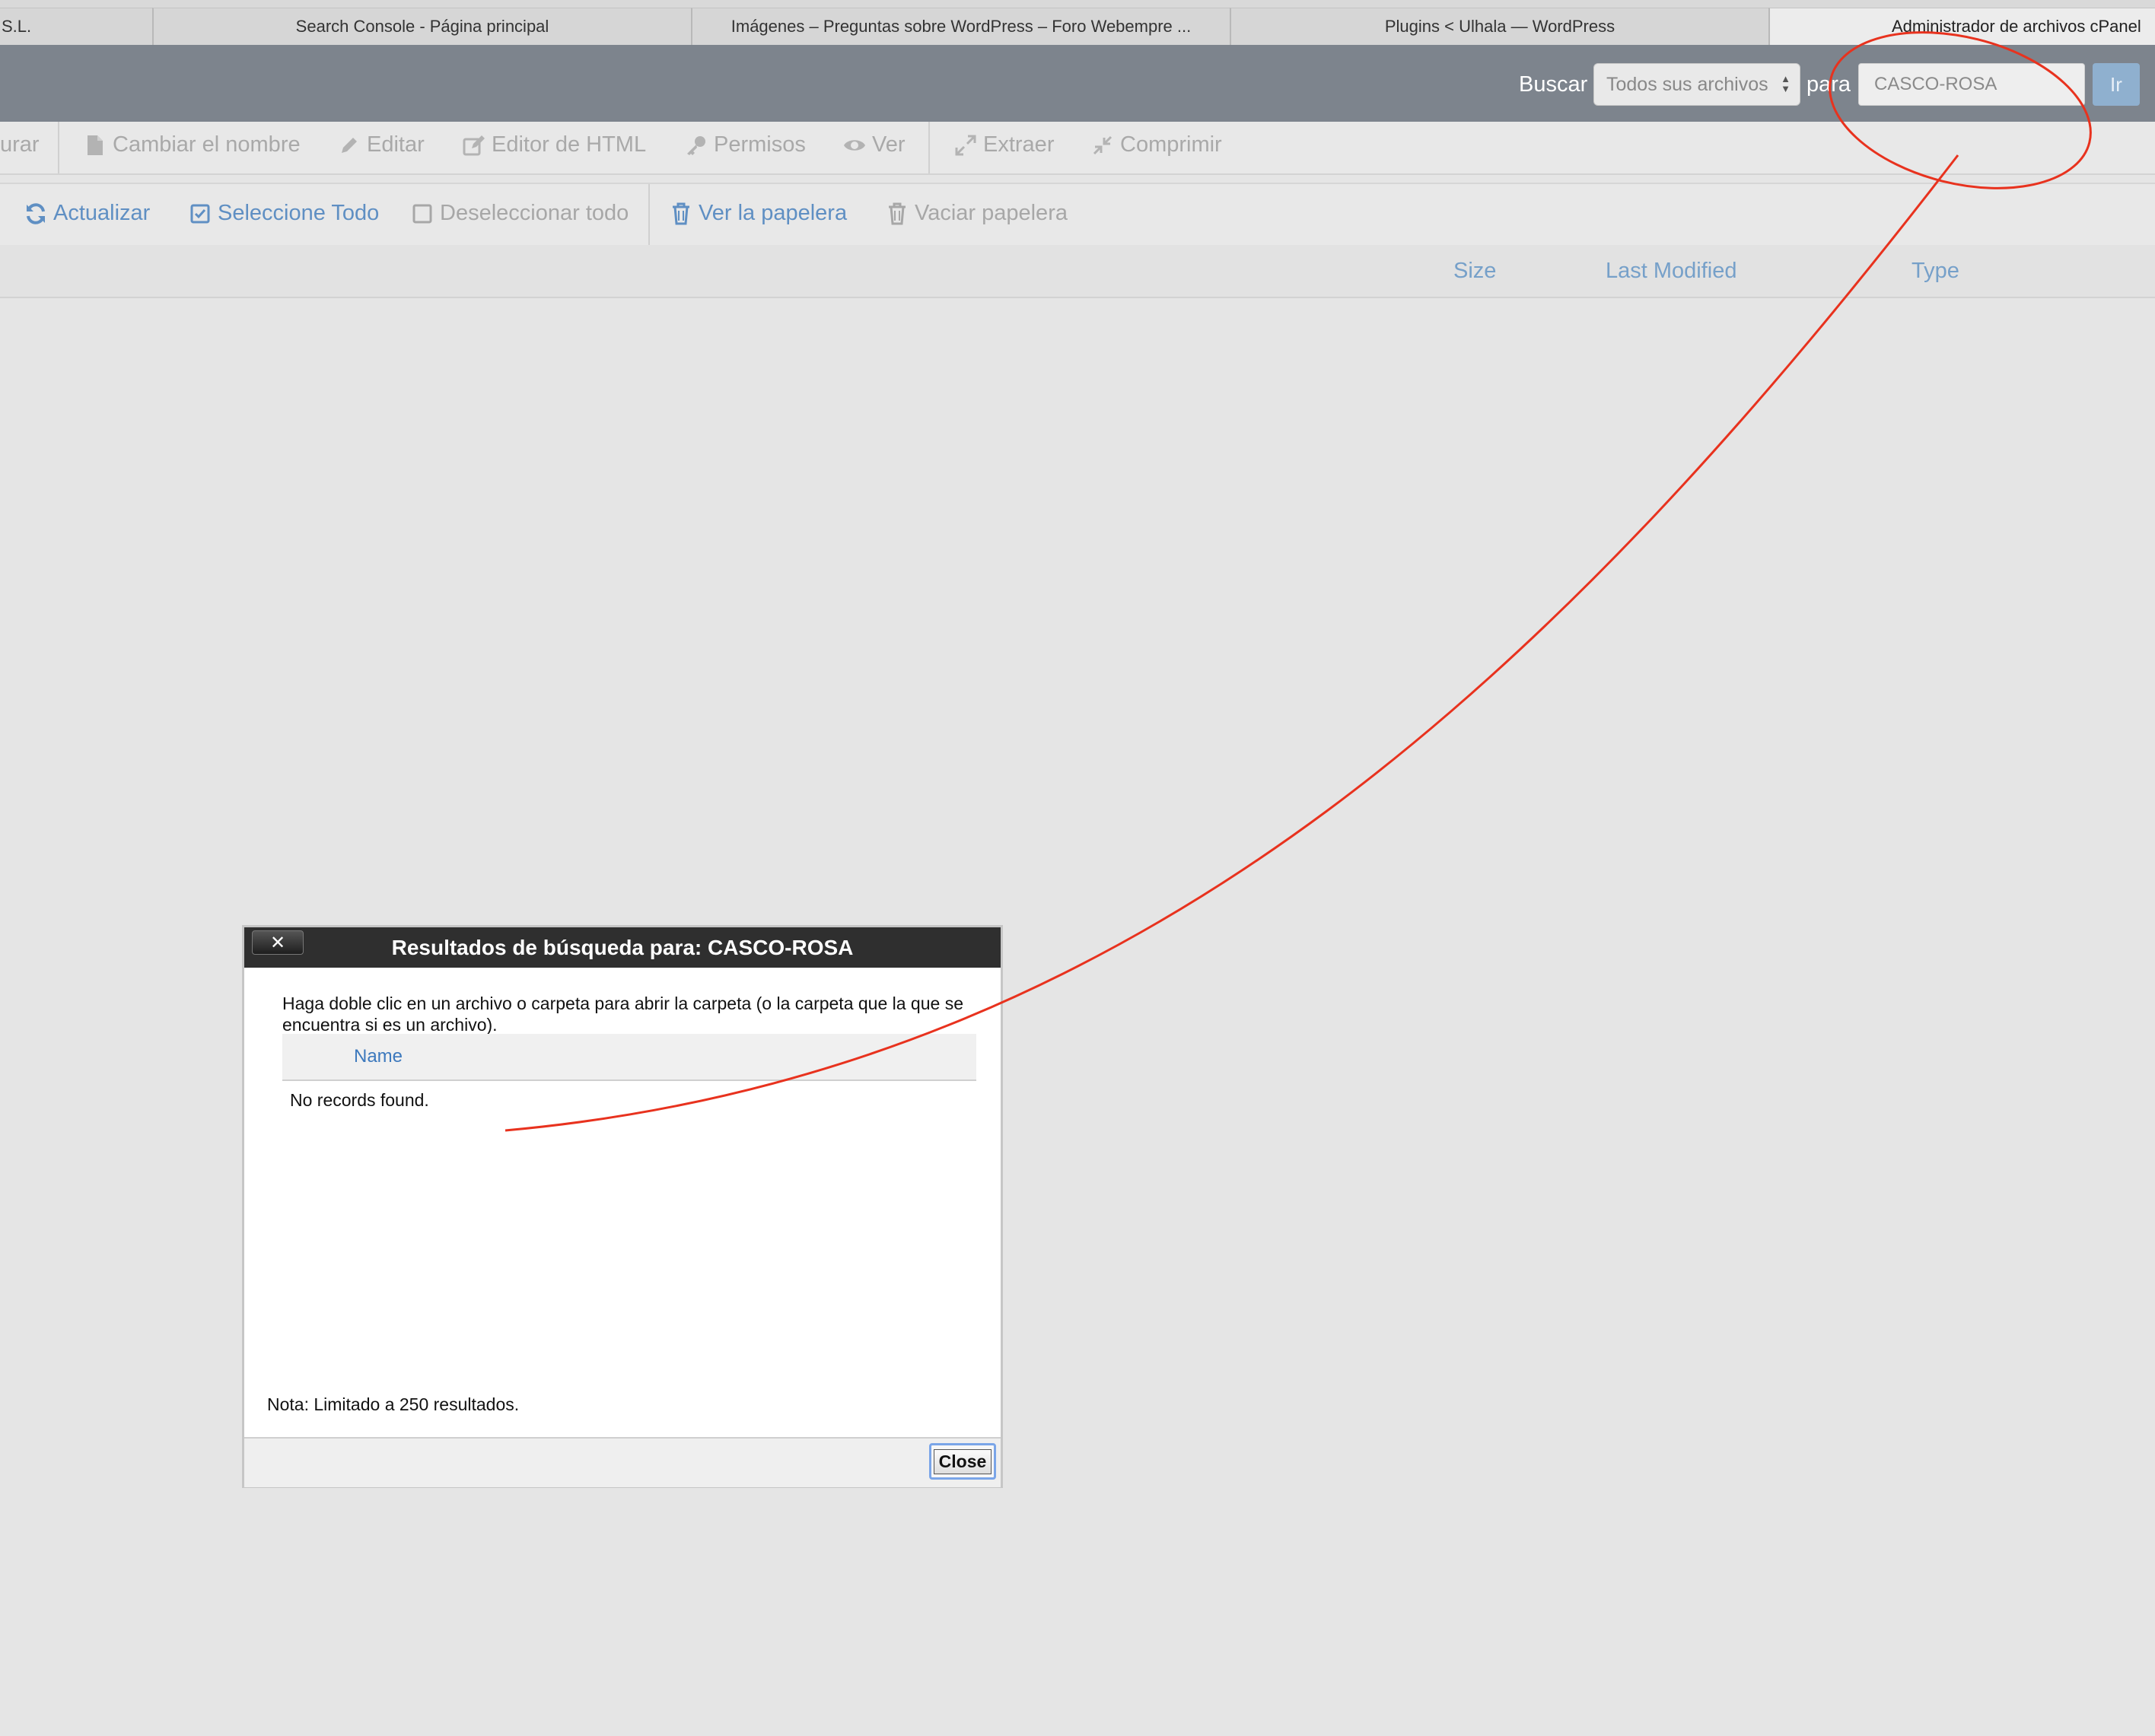 The height and width of the screenshot is (1736, 2155). Describe the element at coordinates (421, 27) in the screenshot. I see `browser-tab: Search Console - Página principal` at that location.